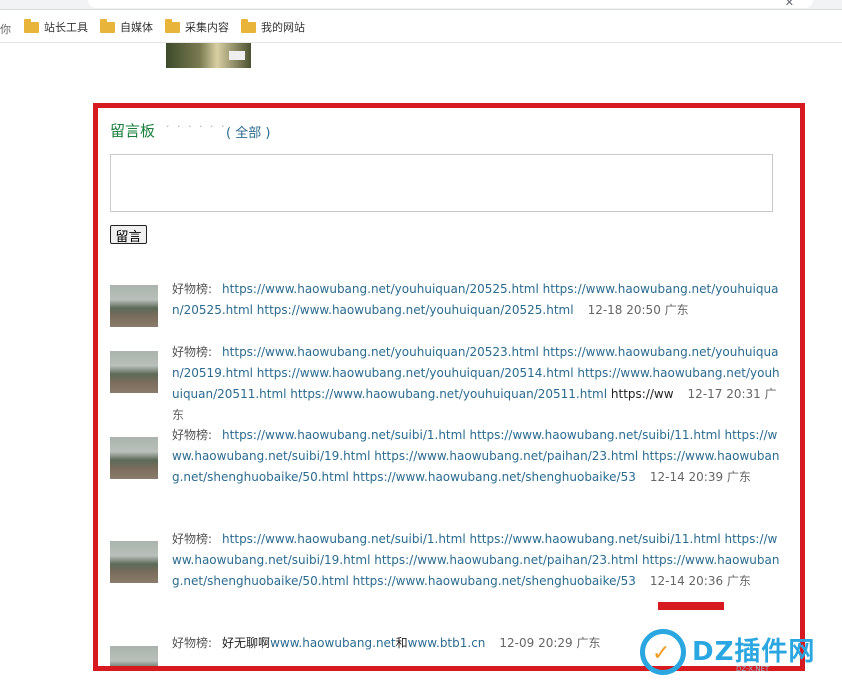 The image size is (842, 696). What do you see at coordinates (283, 27) in the screenshot?
I see `bookmark-label: 我的网站` at bounding box center [283, 27].